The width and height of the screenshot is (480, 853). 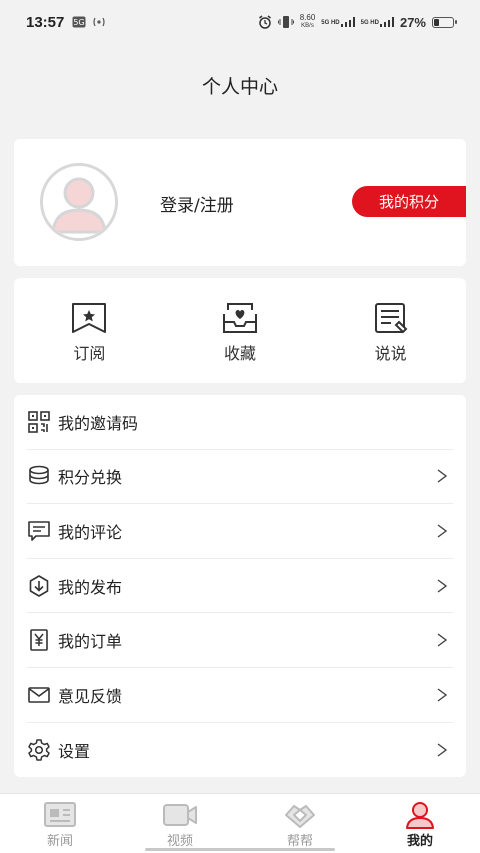 What do you see at coordinates (79, 205) in the screenshot?
I see `default-avatar-icon` at bounding box center [79, 205].